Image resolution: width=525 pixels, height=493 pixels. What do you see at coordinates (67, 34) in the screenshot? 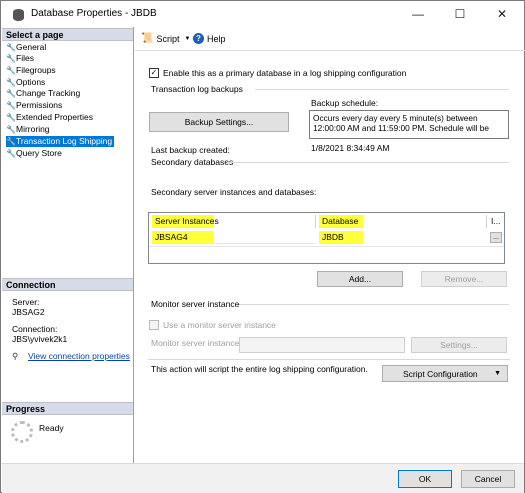
I see `select-page-header: Select a page` at bounding box center [67, 34].